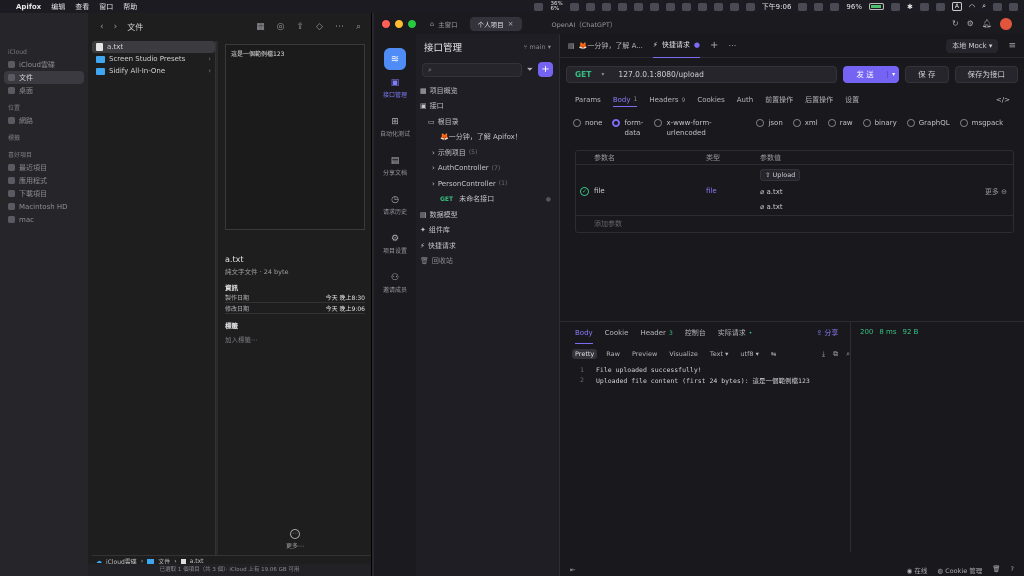 The height and width of the screenshot is (576, 1024). What do you see at coordinates (545, 69) in the screenshot?
I see `add-button: +` at bounding box center [545, 69].